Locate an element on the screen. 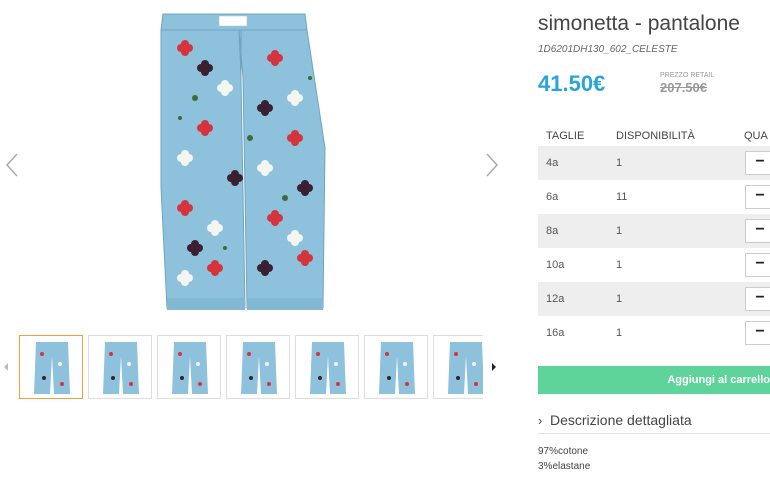 The height and width of the screenshot is (496, 770). chevron-left-icon is located at coordinates (11, 165).